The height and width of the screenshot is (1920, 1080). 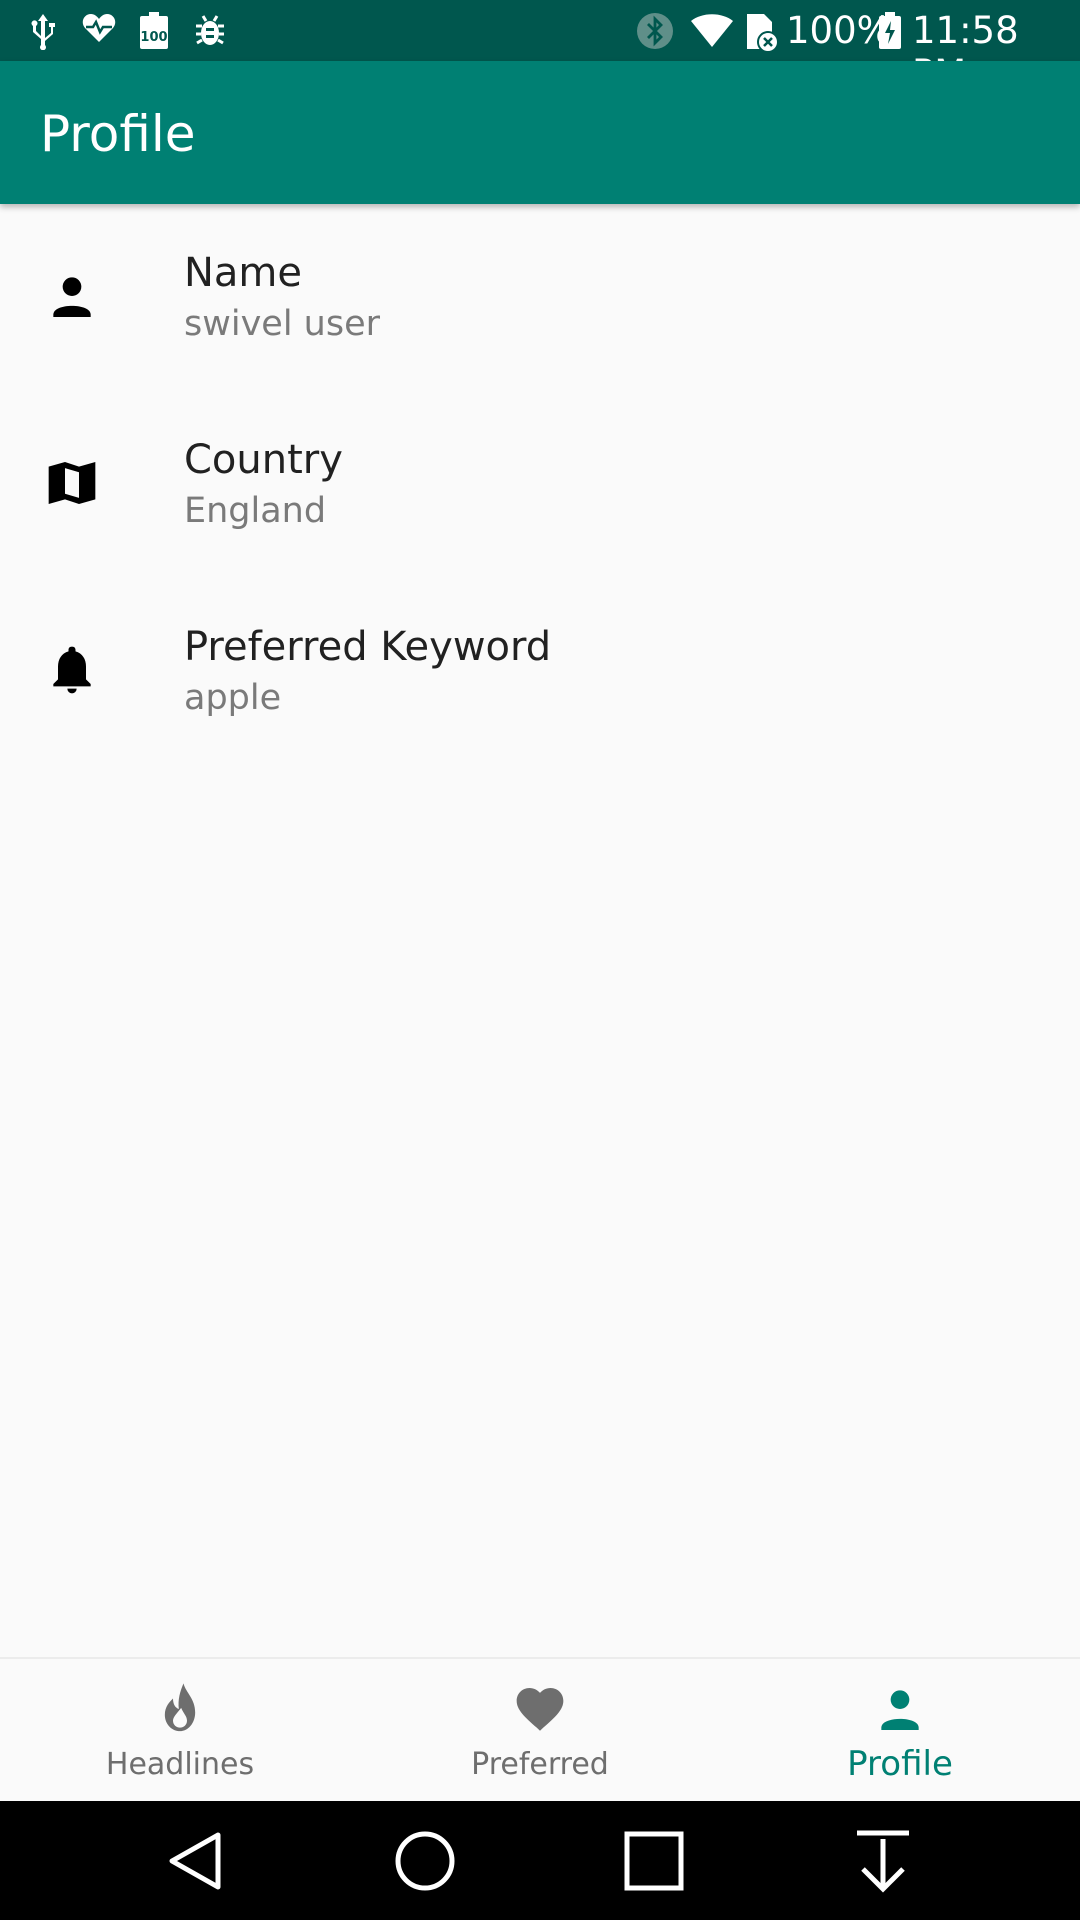 What do you see at coordinates (763, 33) in the screenshot?
I see `sim-icon` at bounding box center [763, 33].